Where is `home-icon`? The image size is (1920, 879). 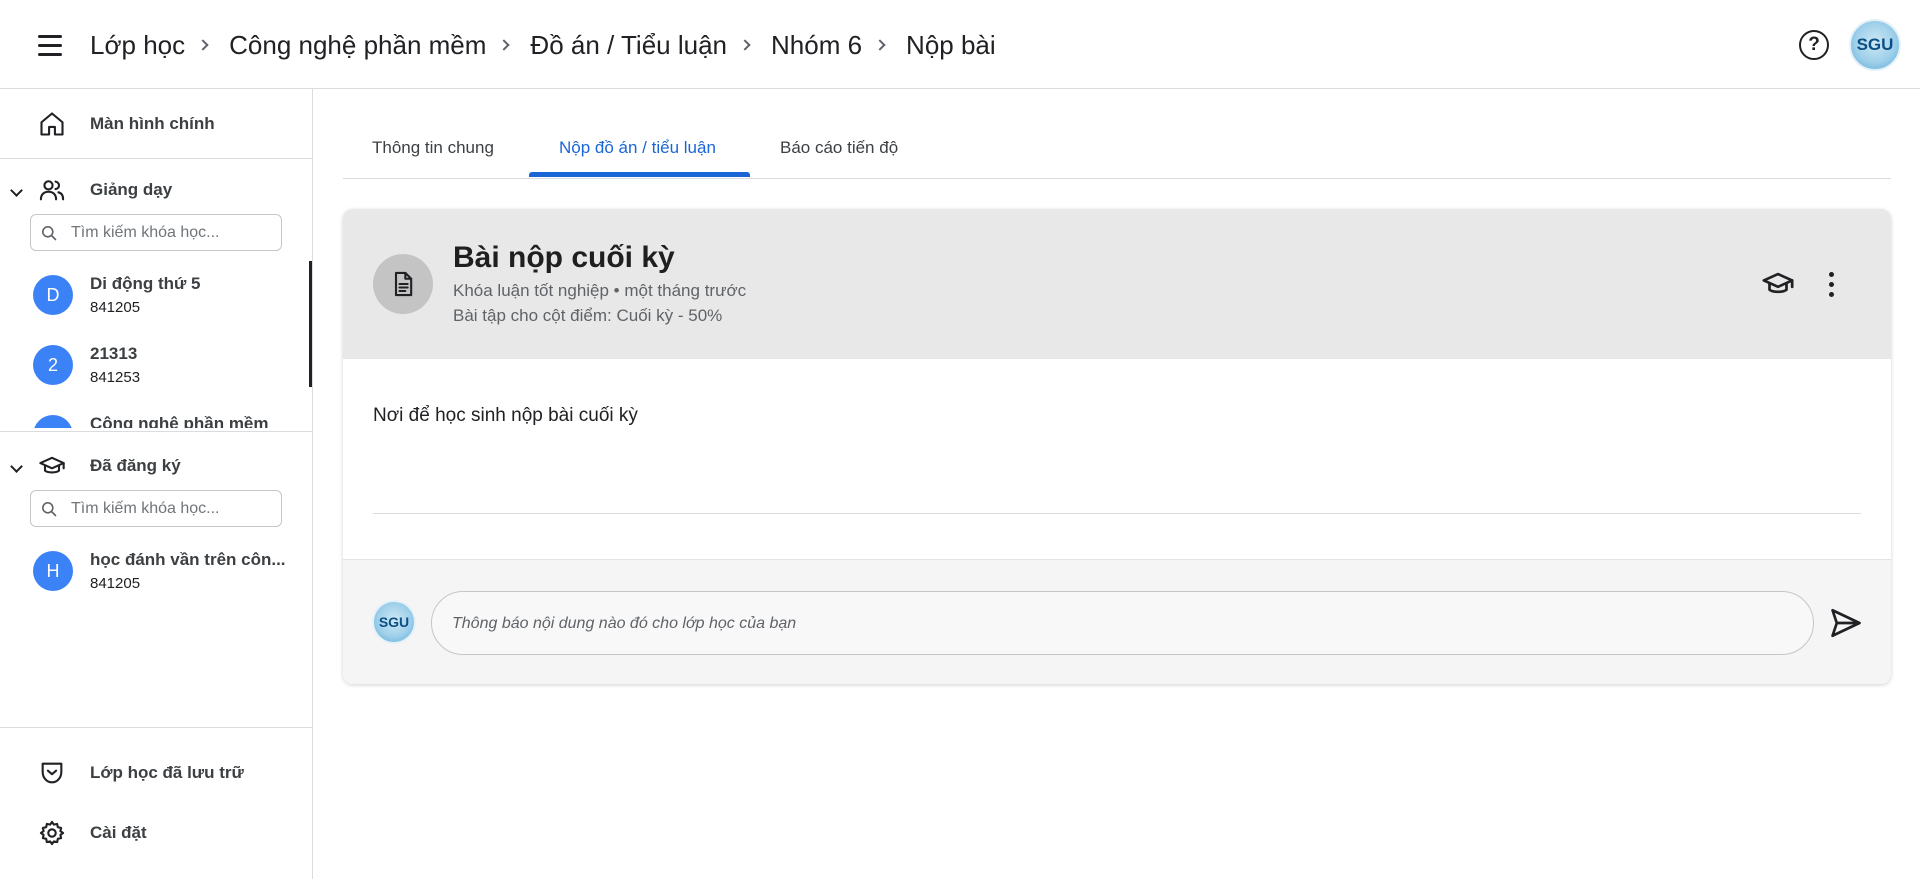 home-icon is located at coordinates (52, 123).